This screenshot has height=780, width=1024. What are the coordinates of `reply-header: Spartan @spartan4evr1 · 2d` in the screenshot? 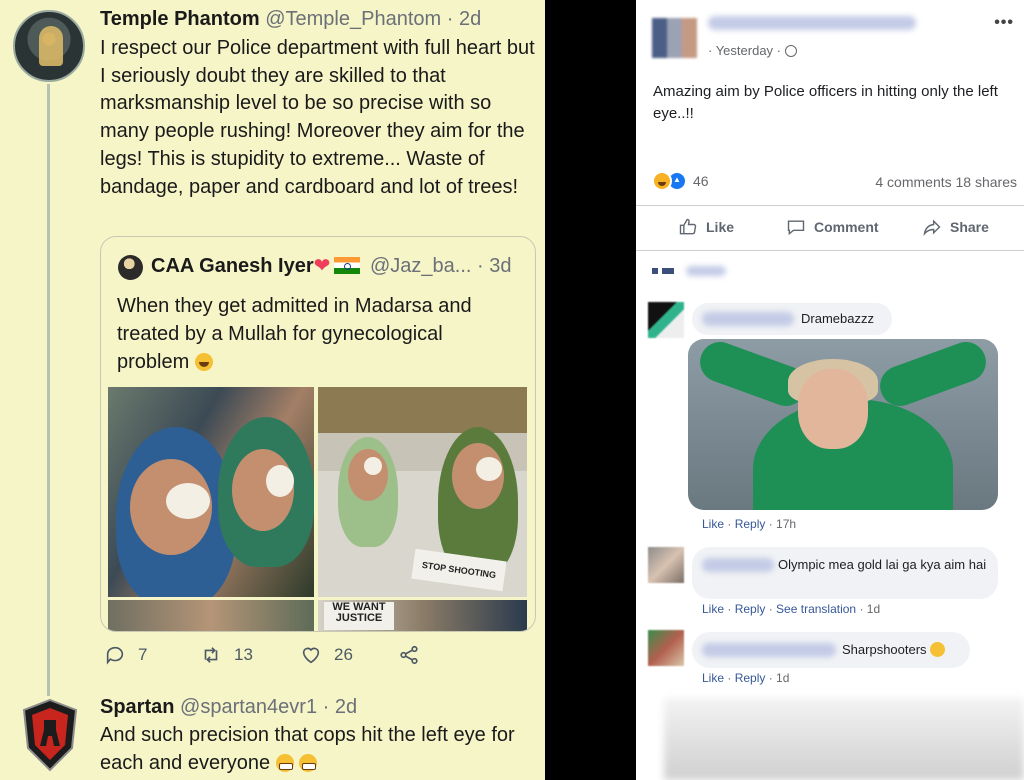 It's located at (228, 707).